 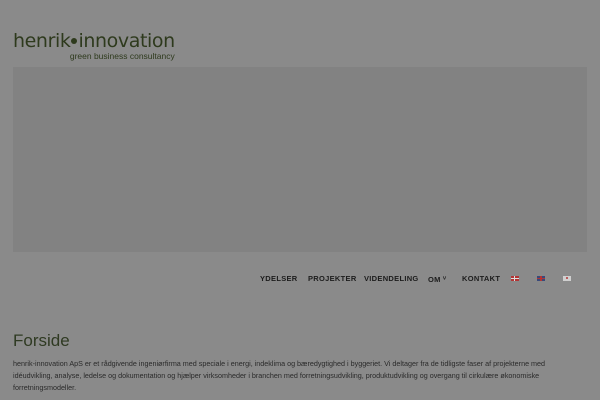 What do you see at coordinates (481, 279) in the screenshot?
I see `nav-item-kontakt: KONTAKT` at bounding box center [481, 279].